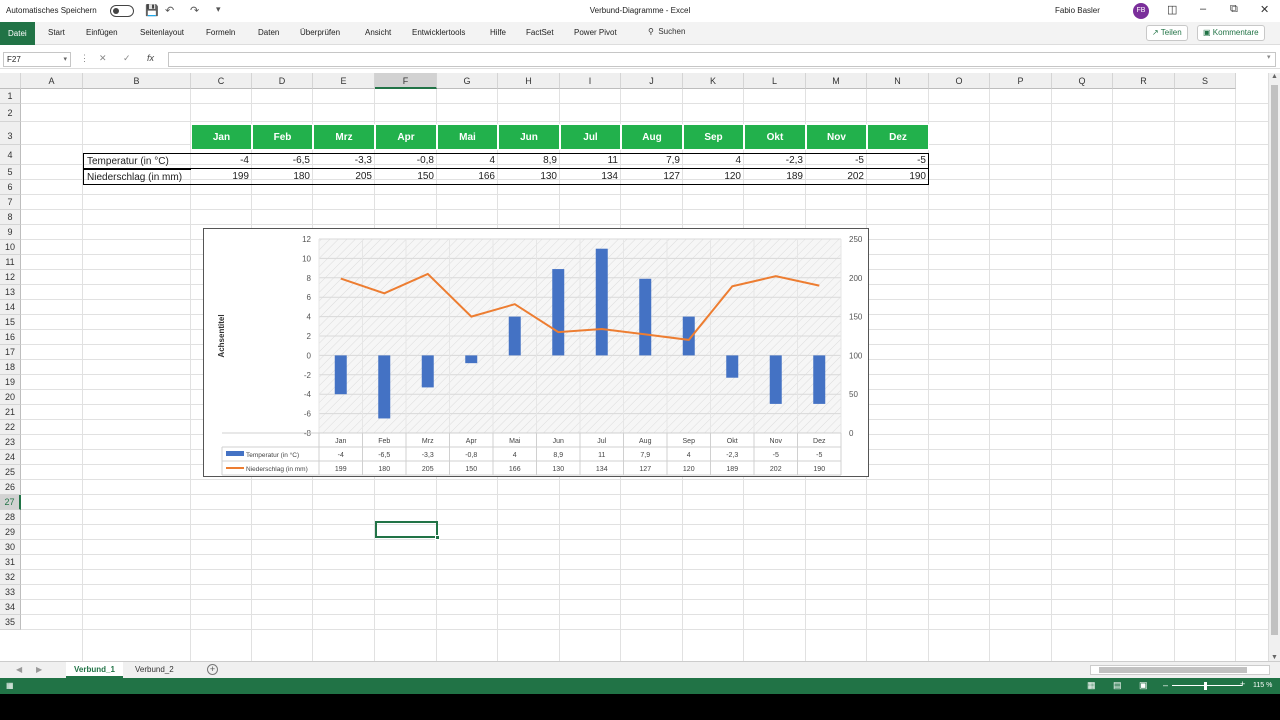 The width and height of the screenshot is (1280, 720). Describe the element at coordinates (154, 670) in the screenshot. I see `sheet-tab-verbund-2: Verbund_2` at that location.